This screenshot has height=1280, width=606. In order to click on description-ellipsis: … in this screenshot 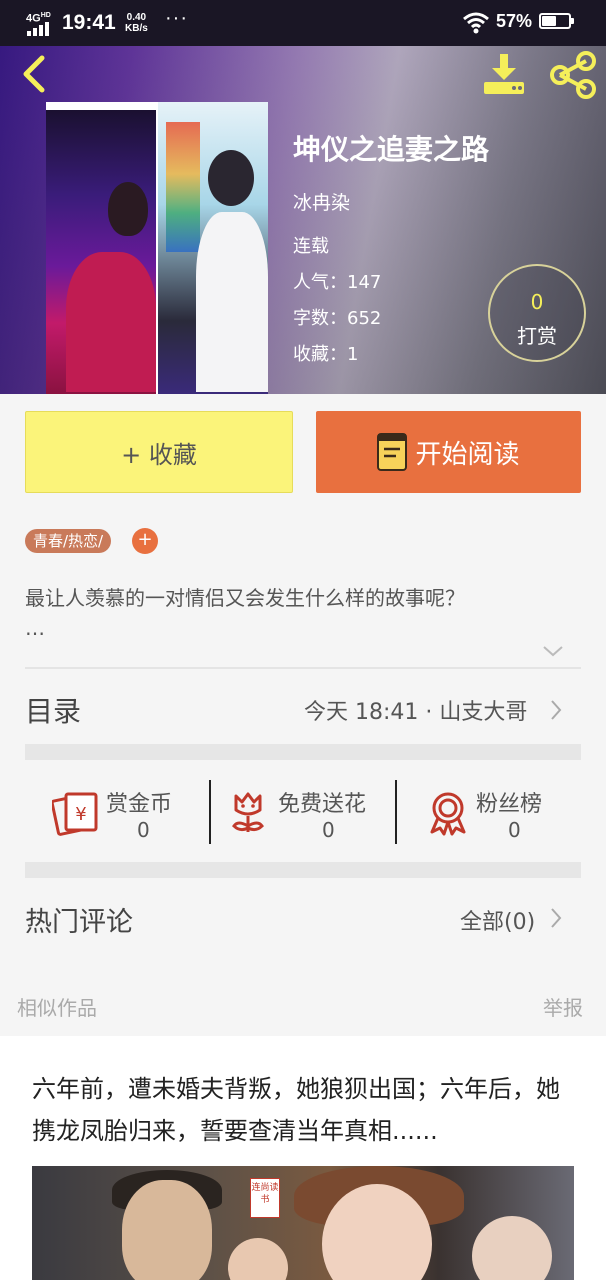, I will do `click(35, 628)`.